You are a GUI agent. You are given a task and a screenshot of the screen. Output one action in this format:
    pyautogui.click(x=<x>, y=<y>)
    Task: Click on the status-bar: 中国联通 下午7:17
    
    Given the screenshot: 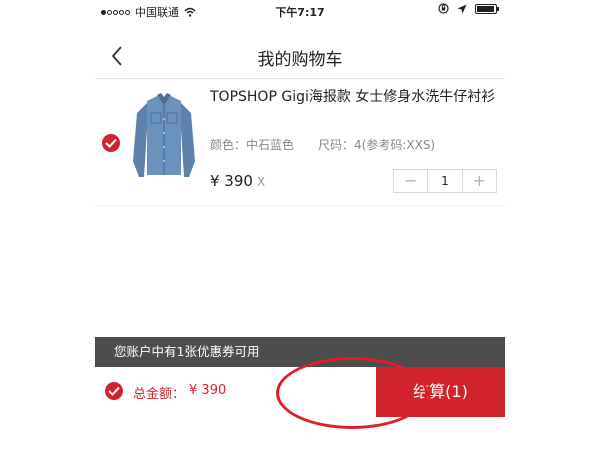 What is the action you would take?
    pyautogui.click(x=300, y=10)
    